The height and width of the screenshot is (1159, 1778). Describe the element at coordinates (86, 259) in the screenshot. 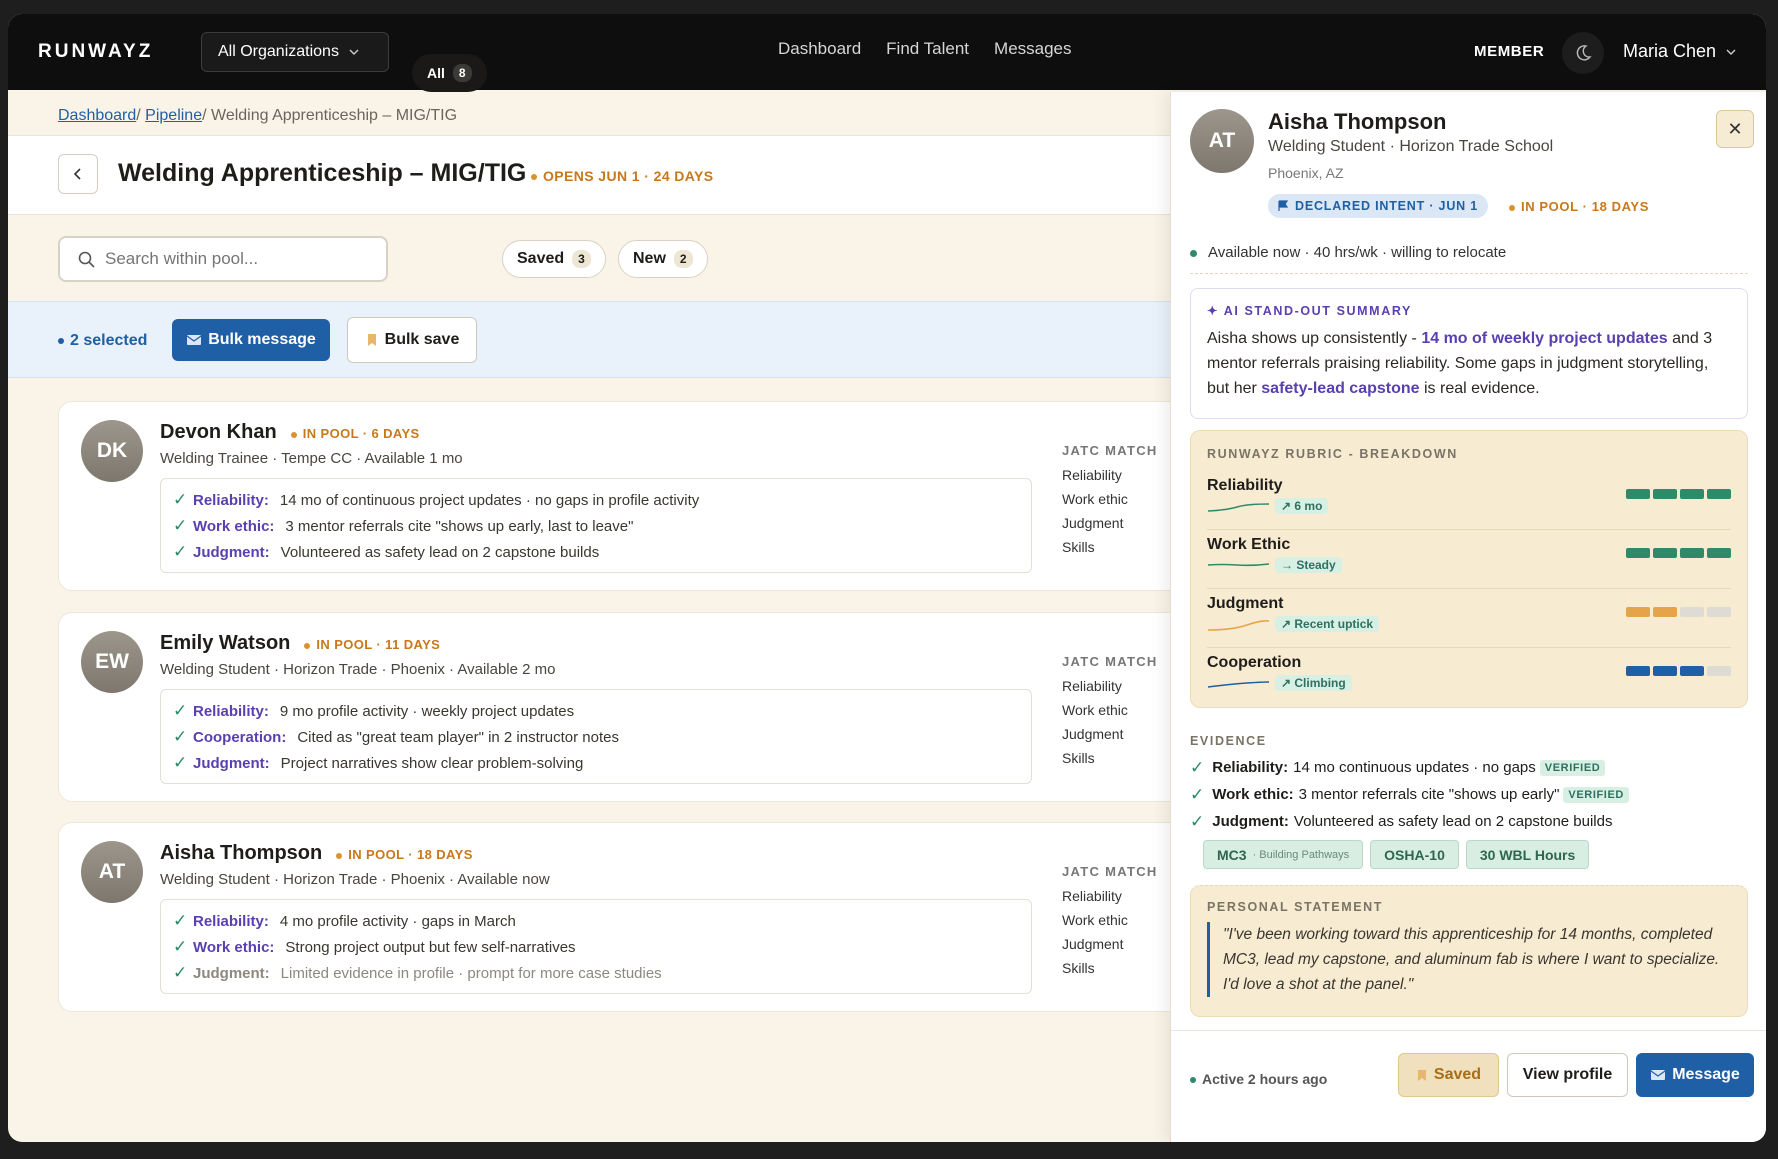

I see `search-icon` at that location.